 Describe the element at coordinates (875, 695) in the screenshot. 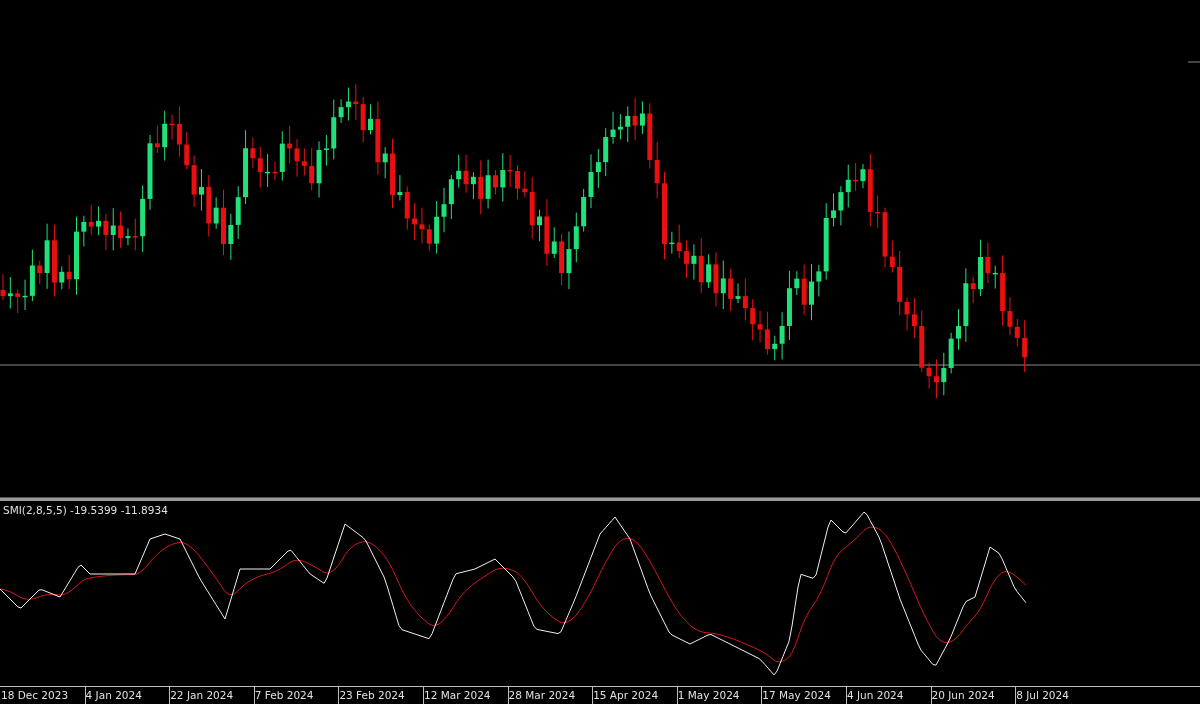

I see `date-label: 4 Jun 2024` at that location.